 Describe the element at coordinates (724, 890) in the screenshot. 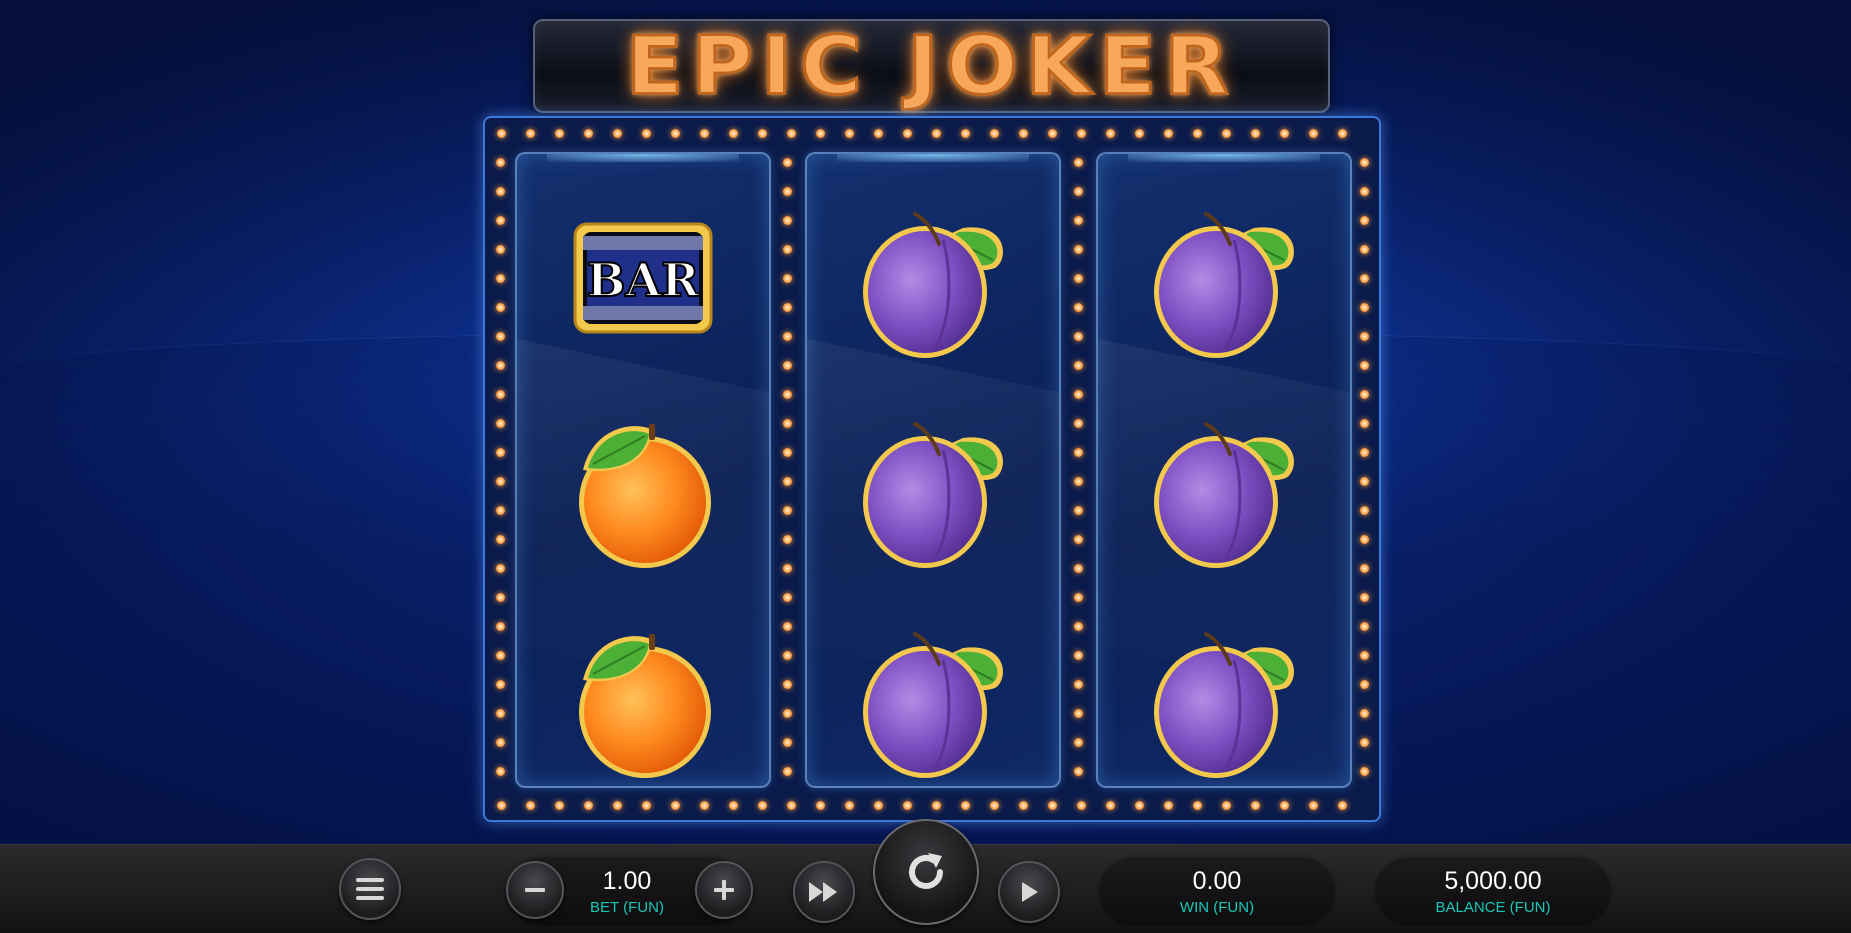

I see `increase-bet-button` at that location.